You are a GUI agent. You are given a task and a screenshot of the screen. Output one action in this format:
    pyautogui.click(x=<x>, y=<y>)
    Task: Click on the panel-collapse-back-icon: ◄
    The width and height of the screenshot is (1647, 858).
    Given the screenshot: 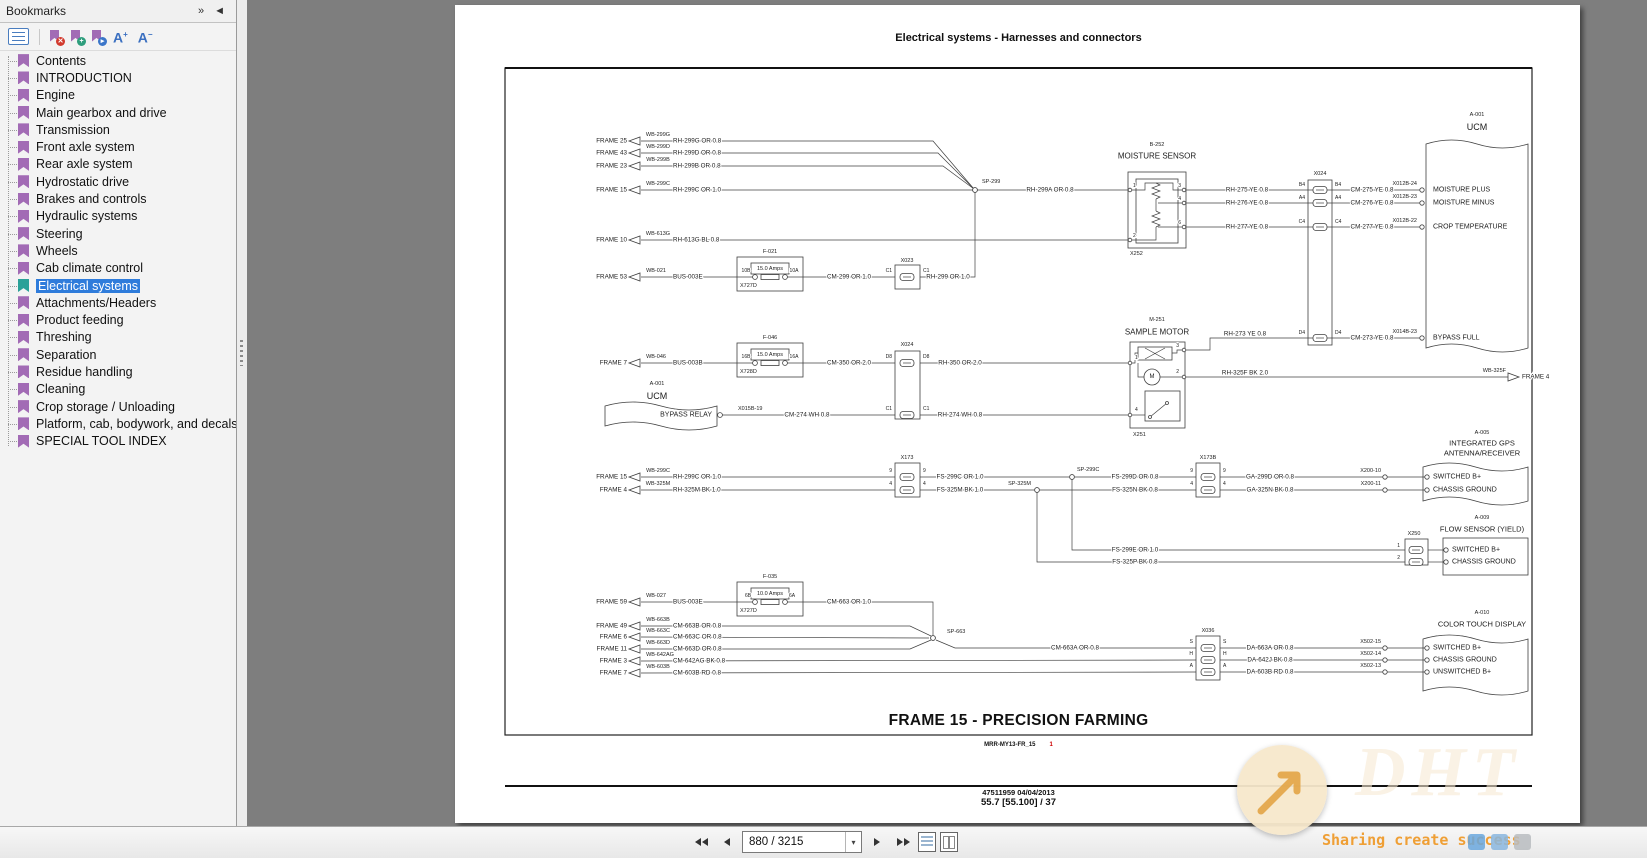 What is the action you would take?
    pyautogui.click(x=219, y=11)
    